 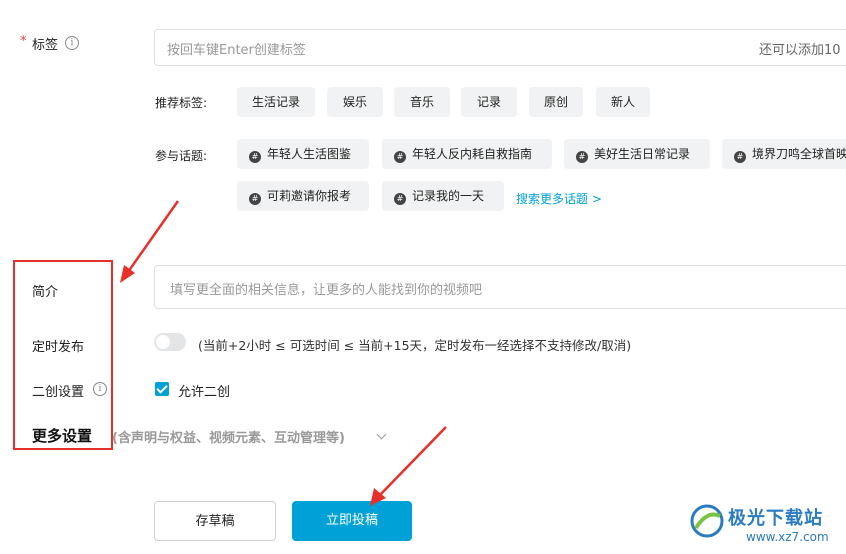 What do you see at coordinates (775, 518) in the screenshot?
I see `watermark-name: 极光下载站` at bounding box center [775, 518].